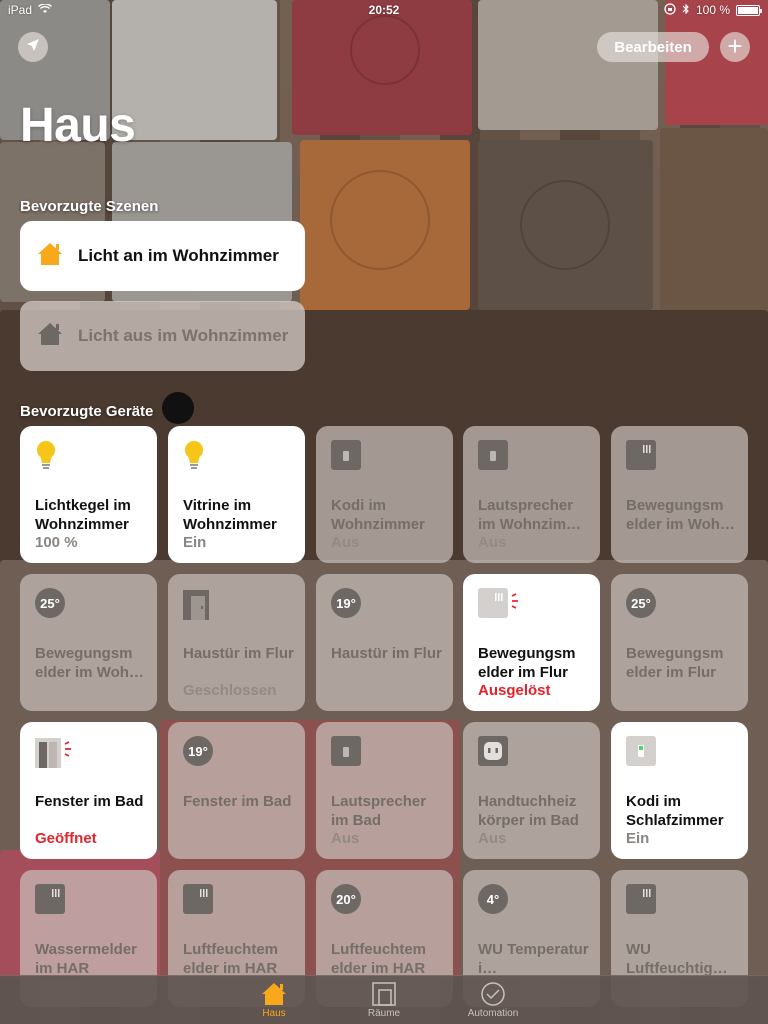 The height and width of the screenshot is (1024, 768). I want to click on location-arrow-icon, so click(33, 47).